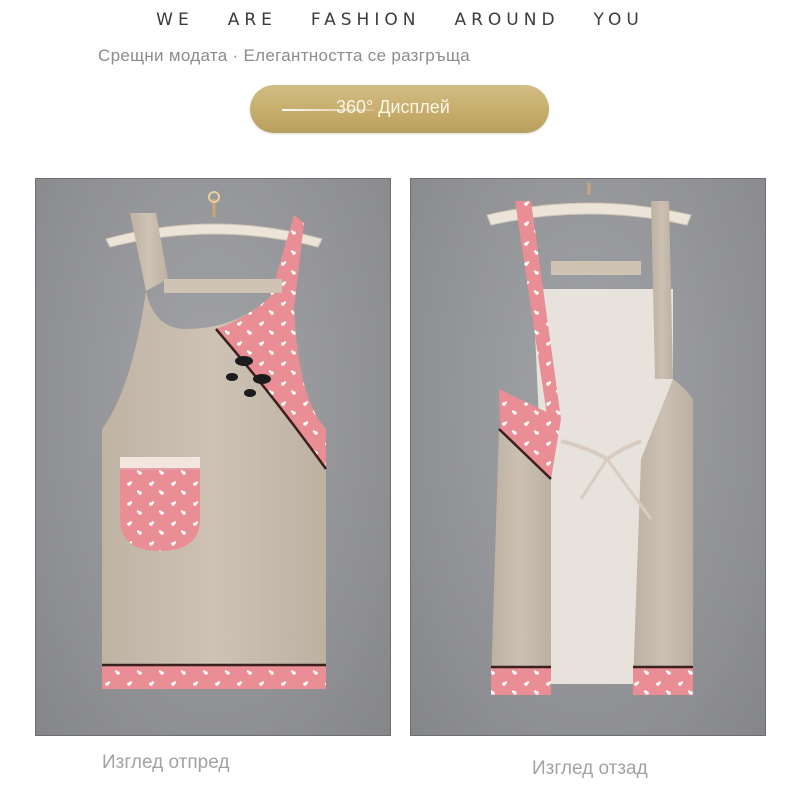 This screenshot has width=800, height=800. I want to click on display-360-button: 360° Дисплей, so click(399, 109).